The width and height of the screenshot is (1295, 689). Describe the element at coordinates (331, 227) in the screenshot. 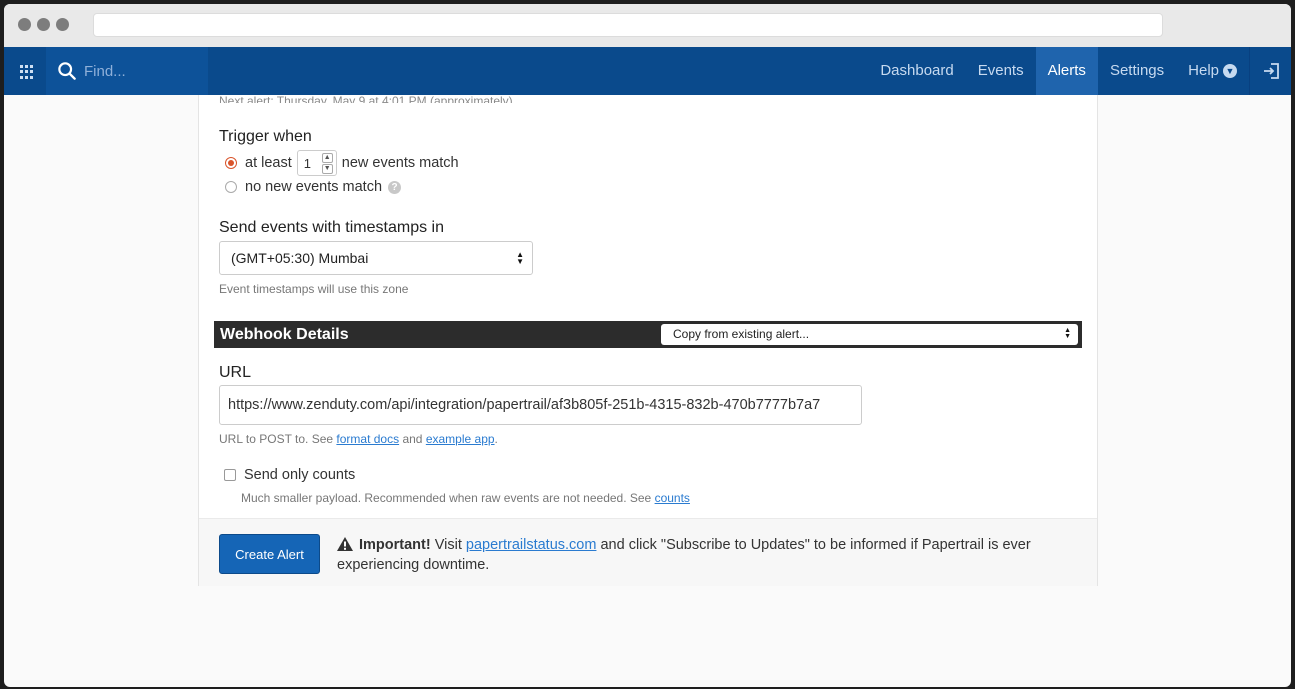

I see `timestamps-label: Send events with timestamps in` at that location.